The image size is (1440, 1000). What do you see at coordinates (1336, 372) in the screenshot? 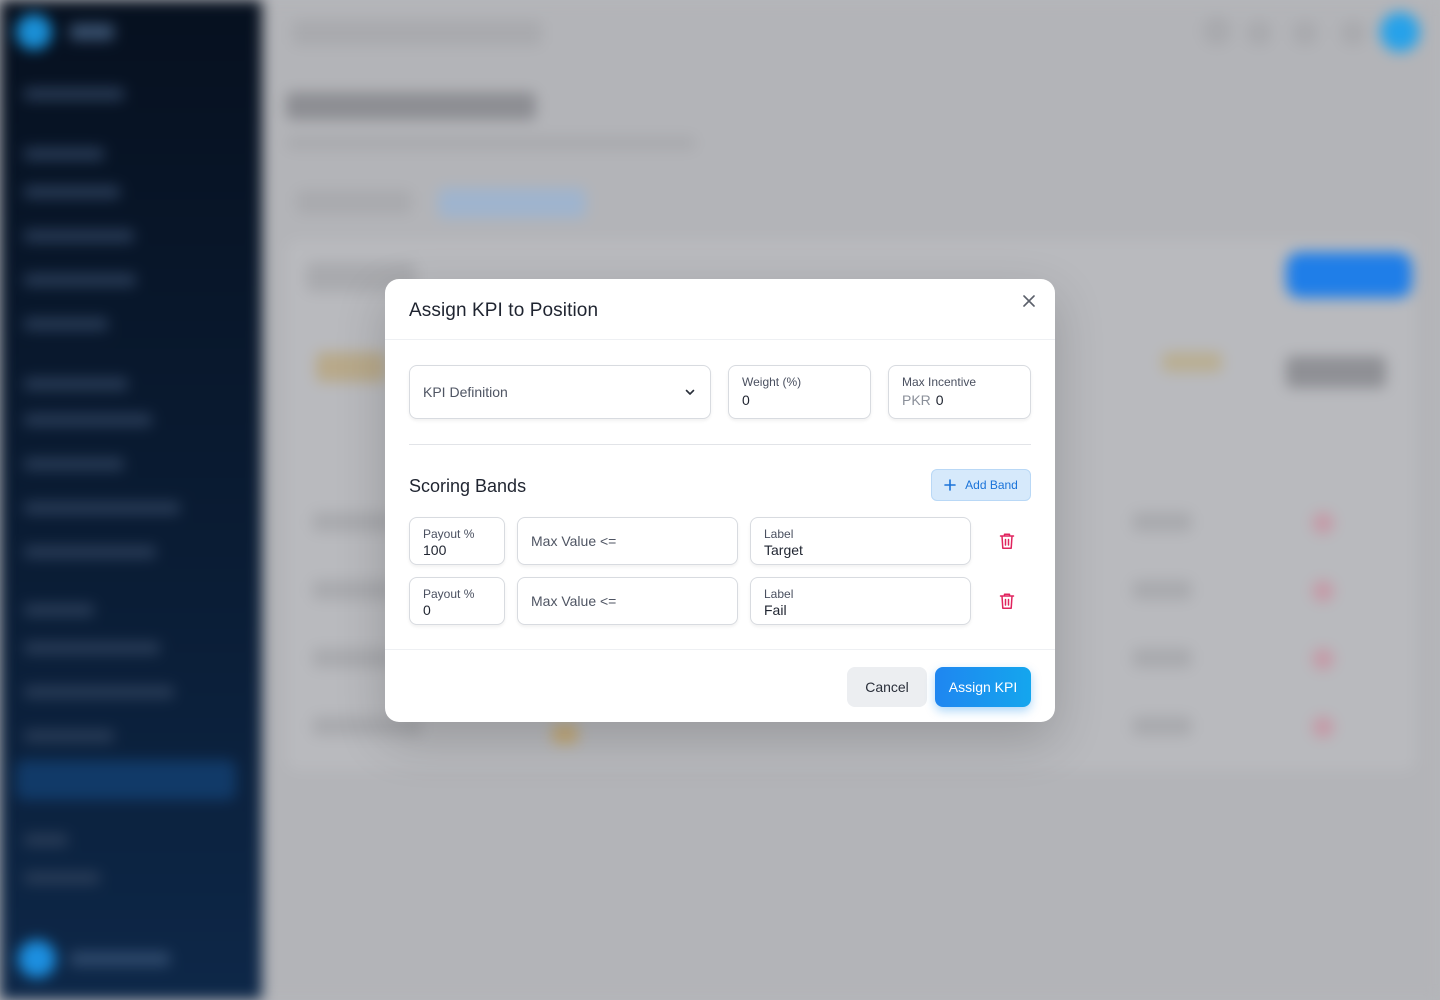
I see `button` at bounding box center [1336, 372].